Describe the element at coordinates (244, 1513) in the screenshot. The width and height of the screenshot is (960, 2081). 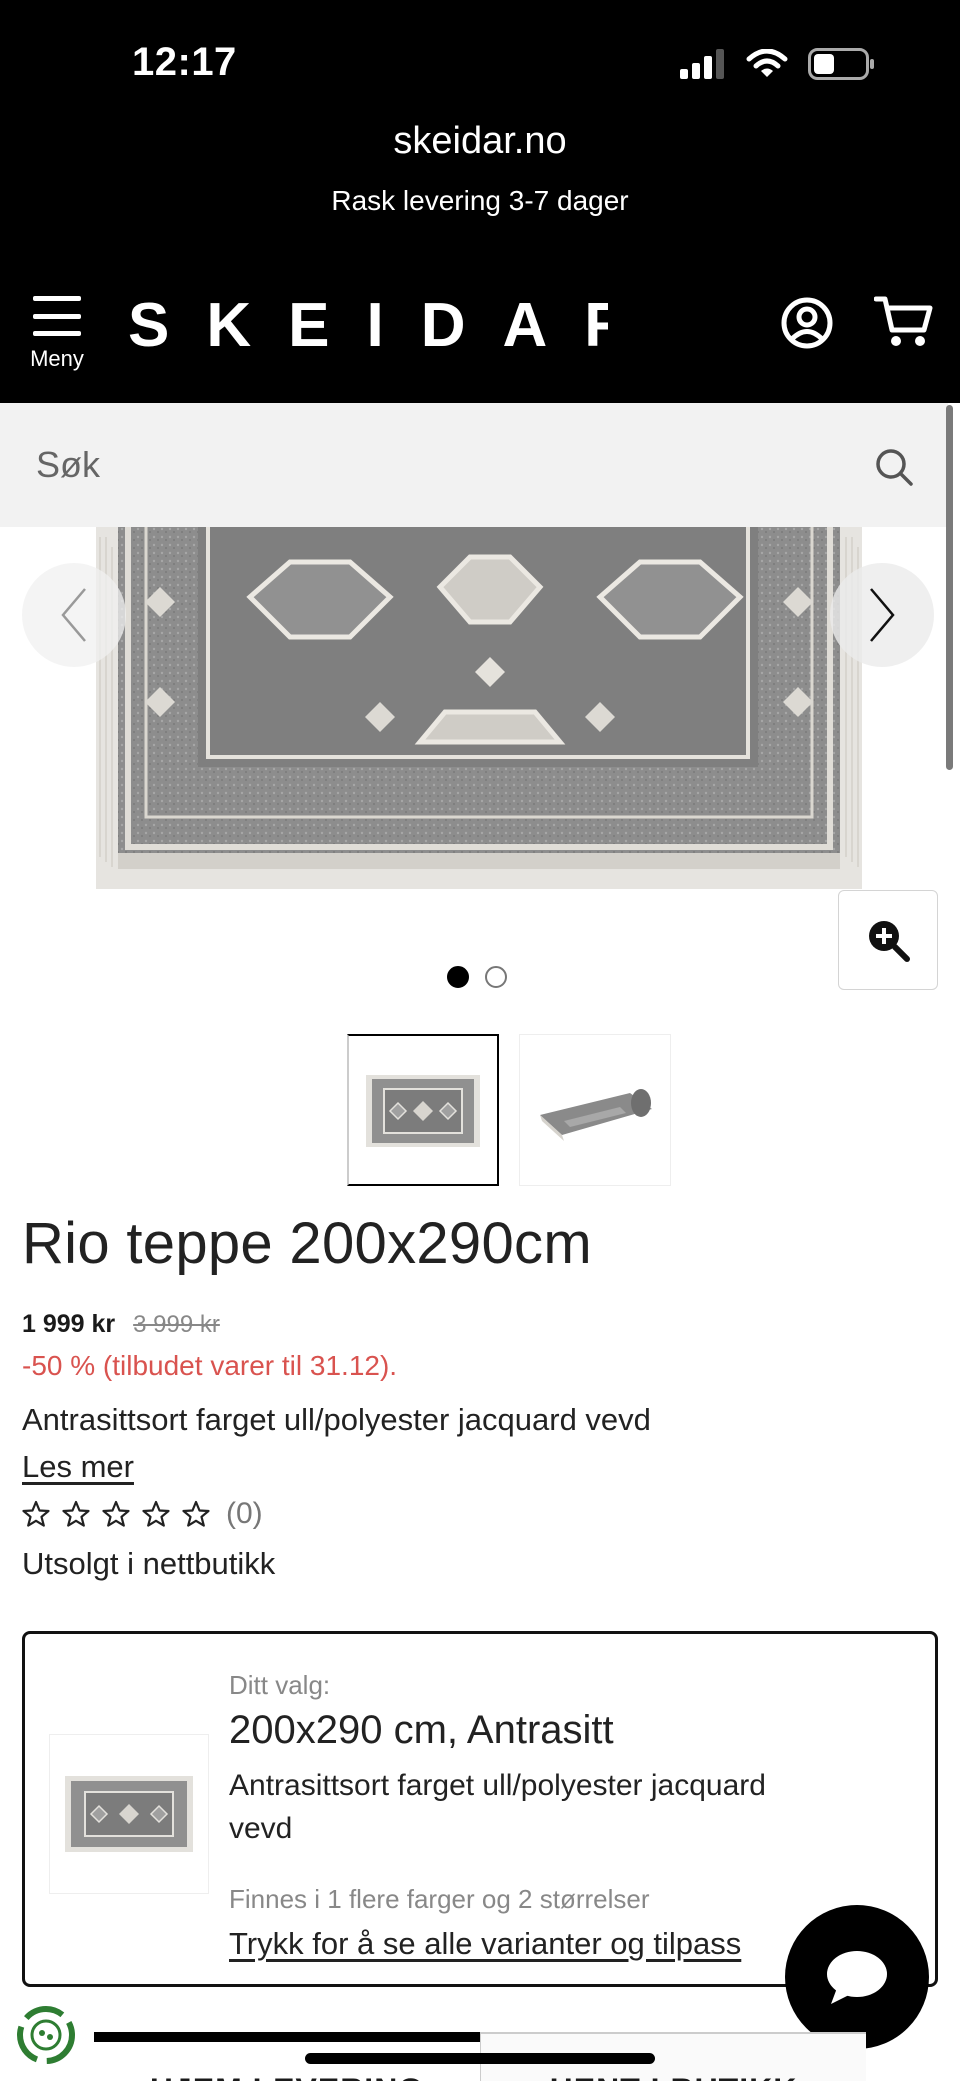
I see `rating-count: (0)` at that location.